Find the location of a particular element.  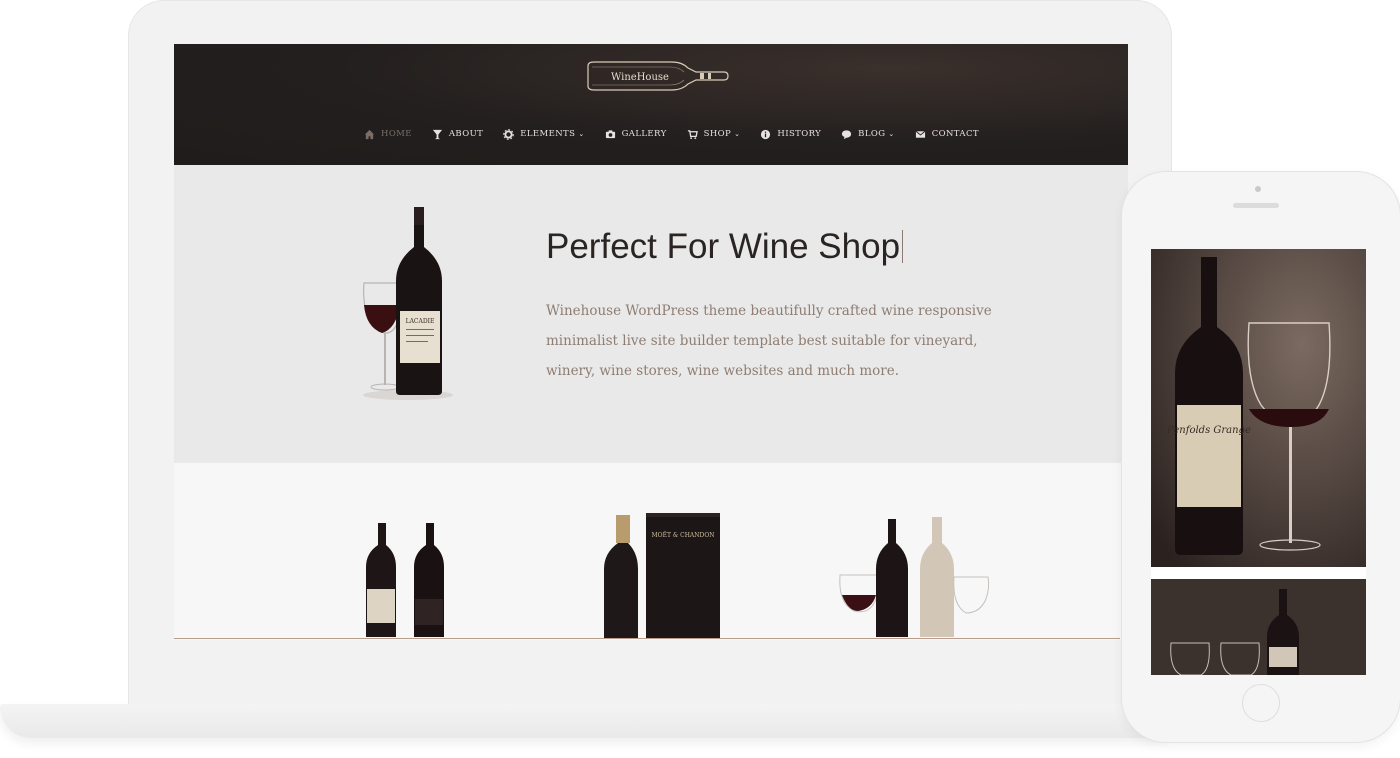

glass-icon is located at coordinates (437, 134).